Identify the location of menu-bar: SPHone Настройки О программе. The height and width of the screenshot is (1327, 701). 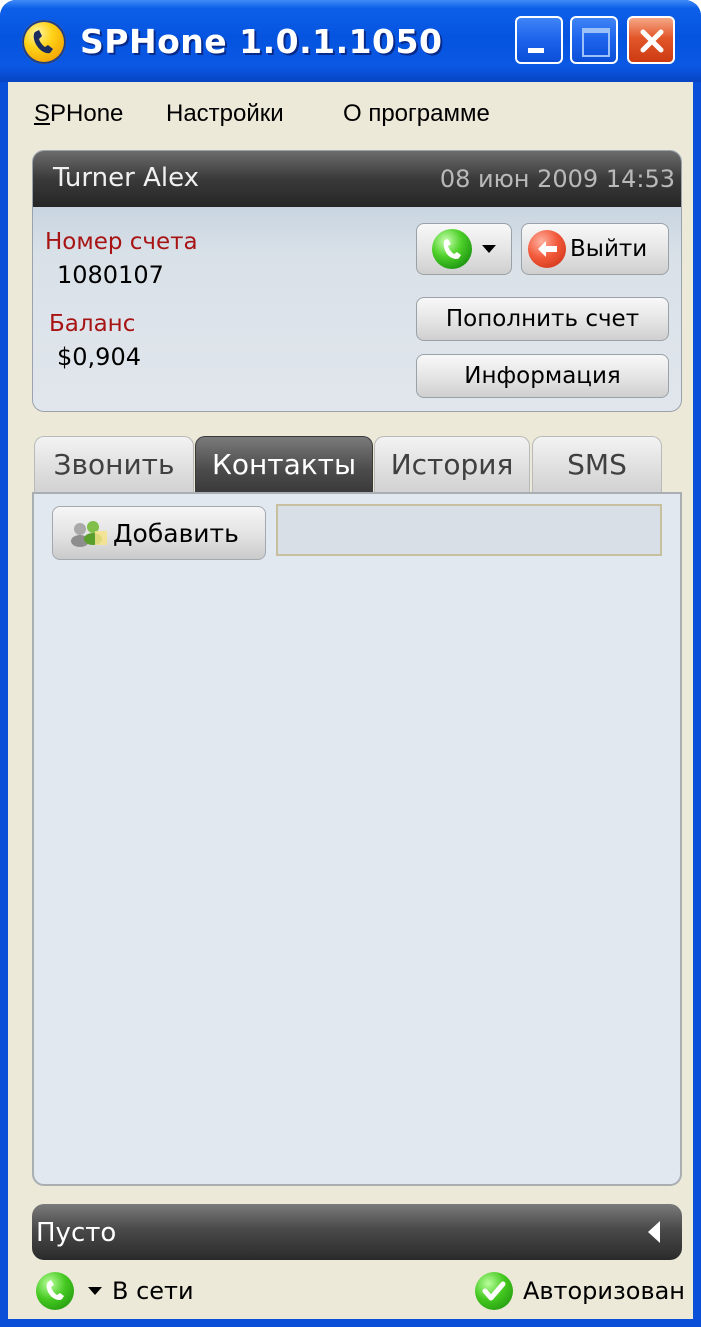
(350, 111).